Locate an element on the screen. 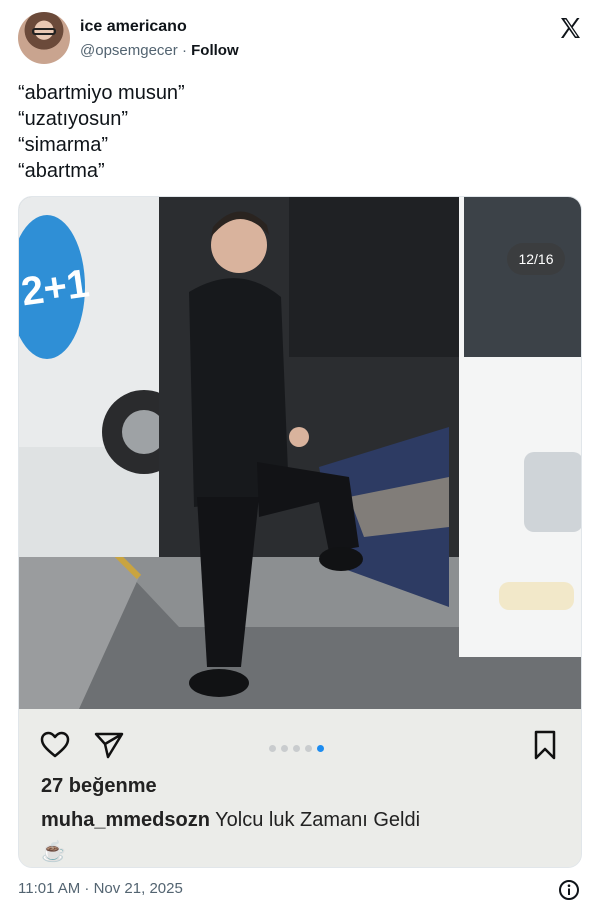 The width and height of the screenshot is (600, 920). caption-username: muha_mmedsozn is located at coordinates (125, 820).